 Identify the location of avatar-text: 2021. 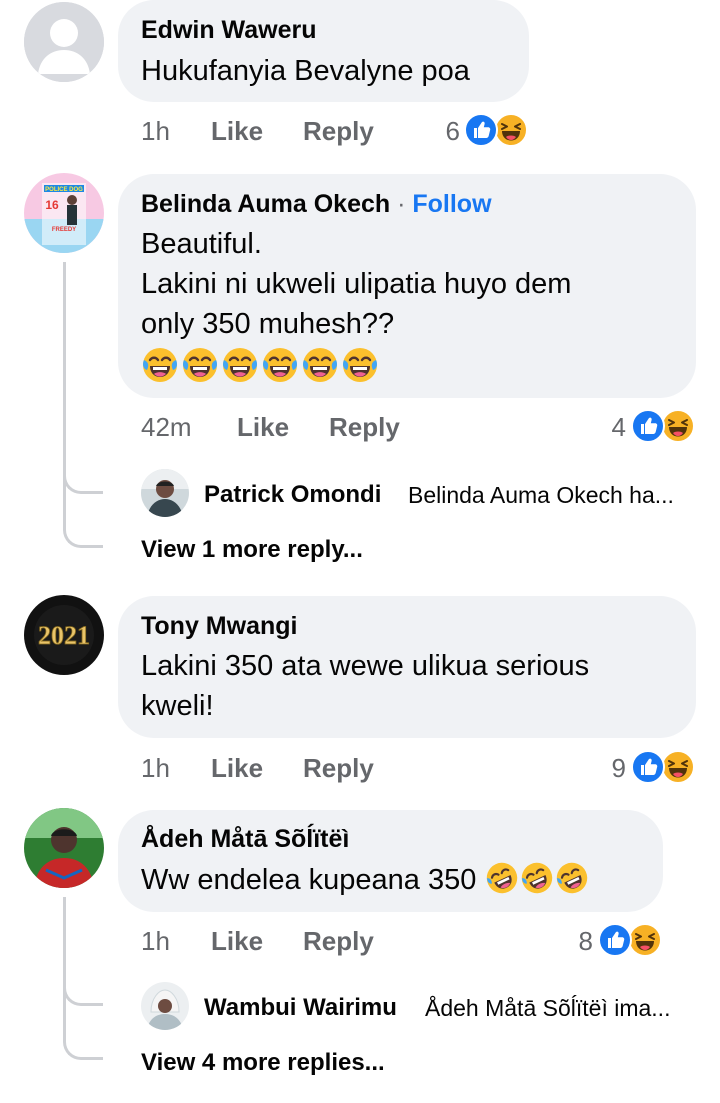
(64, 635).